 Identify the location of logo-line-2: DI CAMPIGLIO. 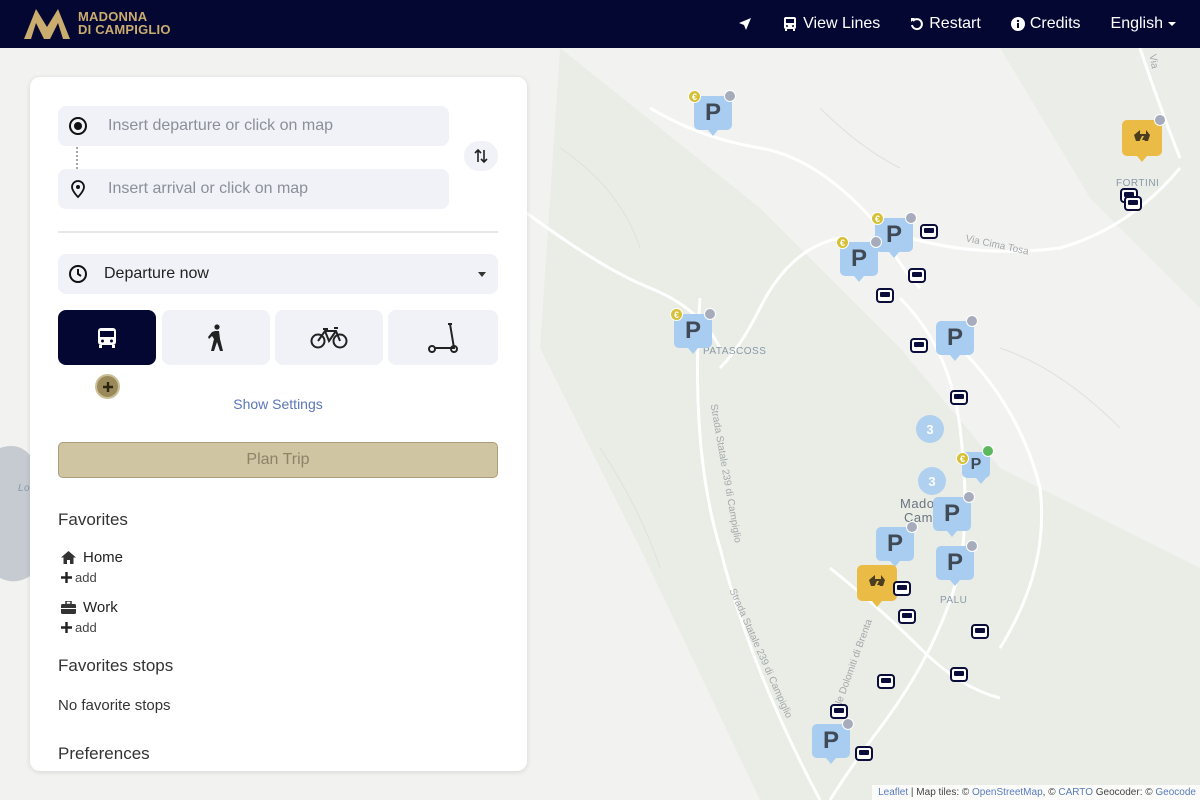
(124, 29).